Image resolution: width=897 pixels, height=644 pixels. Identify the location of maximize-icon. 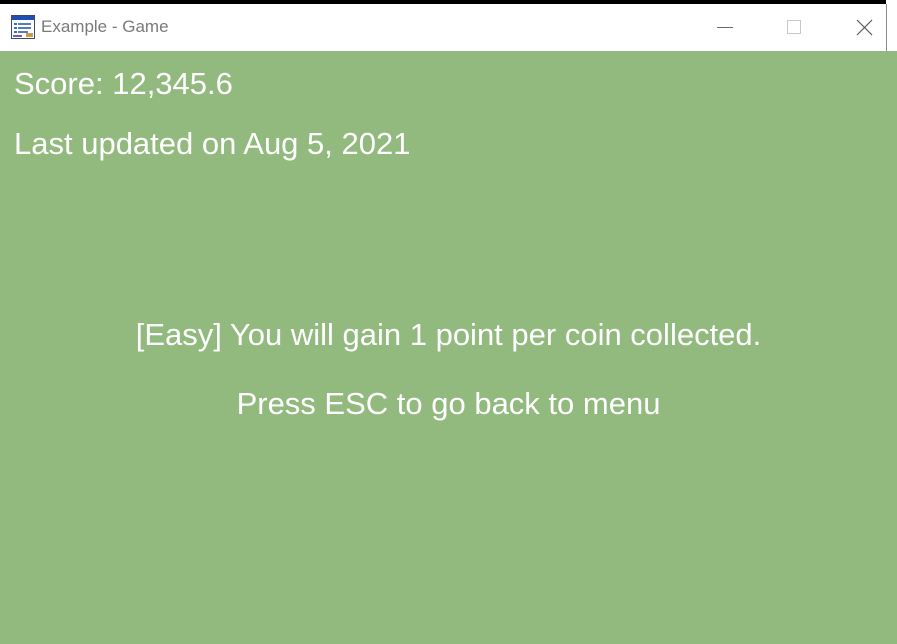
(794, 27).